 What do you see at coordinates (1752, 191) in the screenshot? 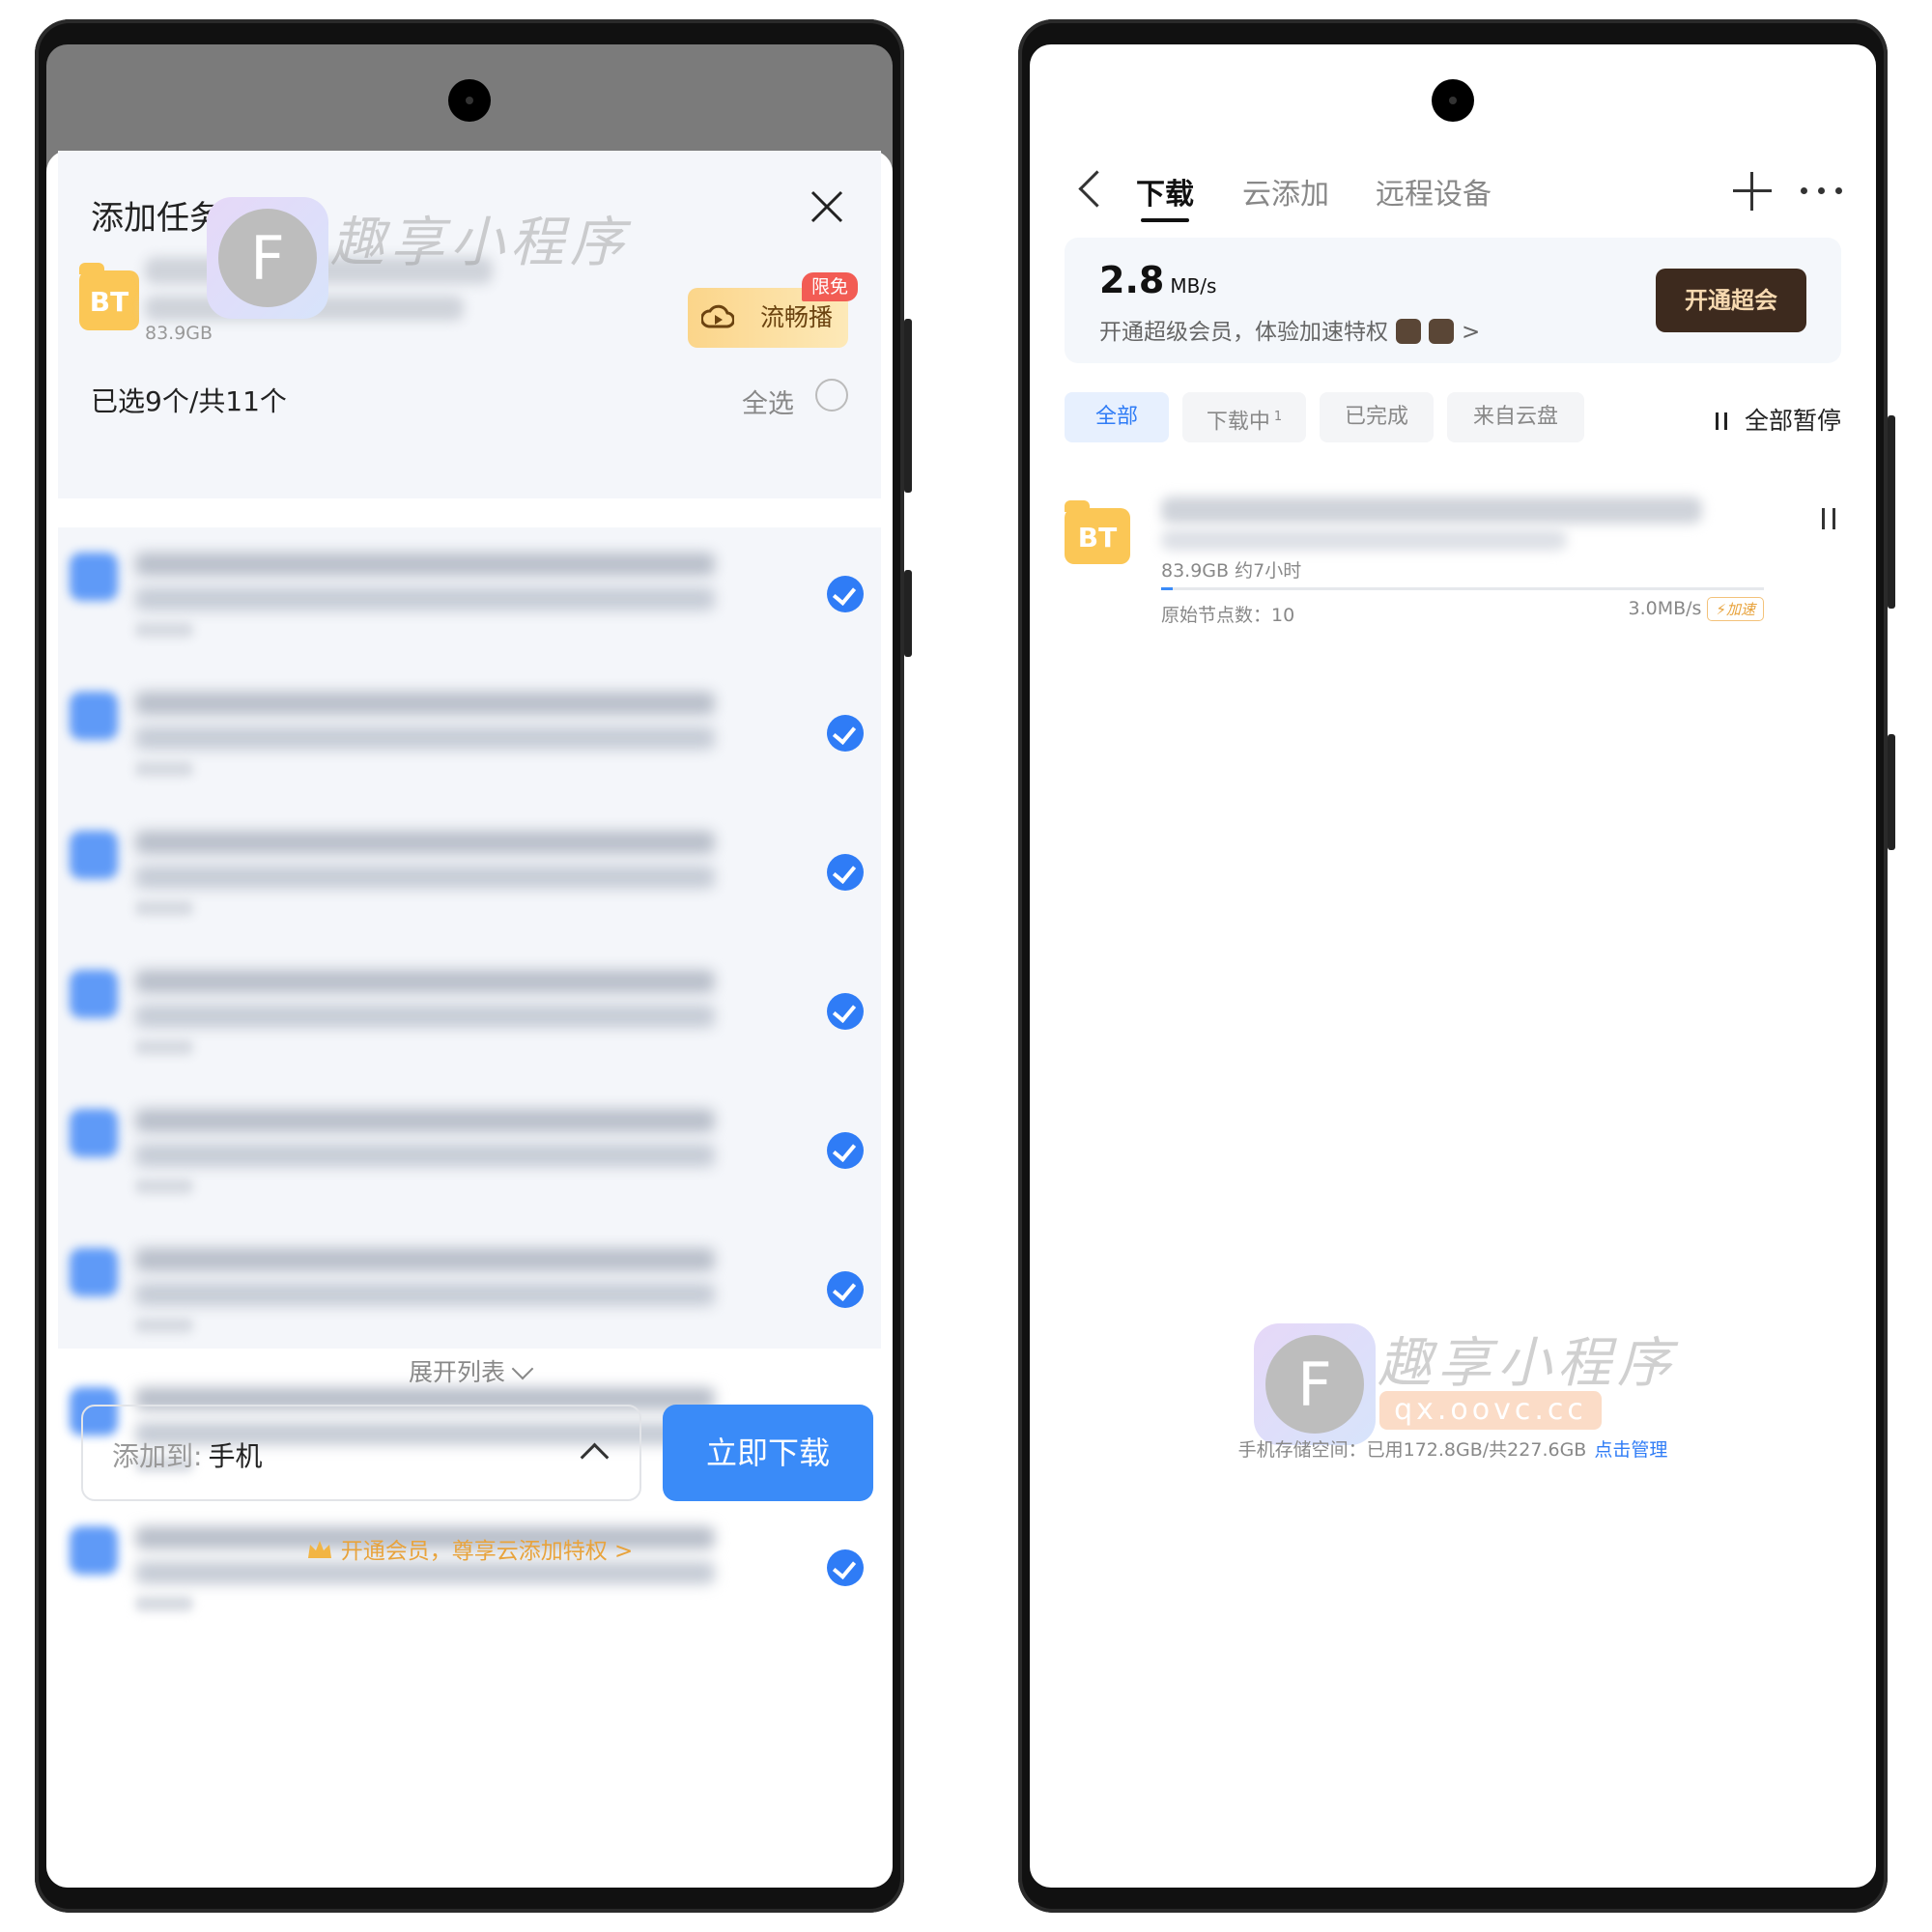
I see `add-icon` at bounding box center [1752, 191].